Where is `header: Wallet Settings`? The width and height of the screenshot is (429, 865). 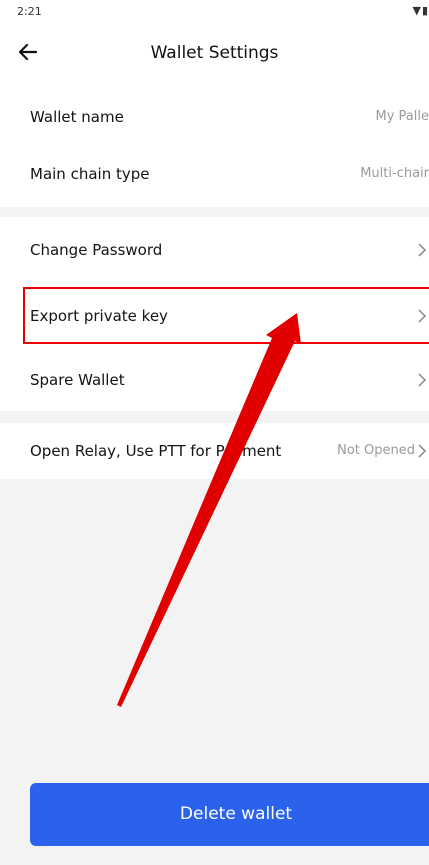 header: Wallet Settings is located at coordinates (214, 53).